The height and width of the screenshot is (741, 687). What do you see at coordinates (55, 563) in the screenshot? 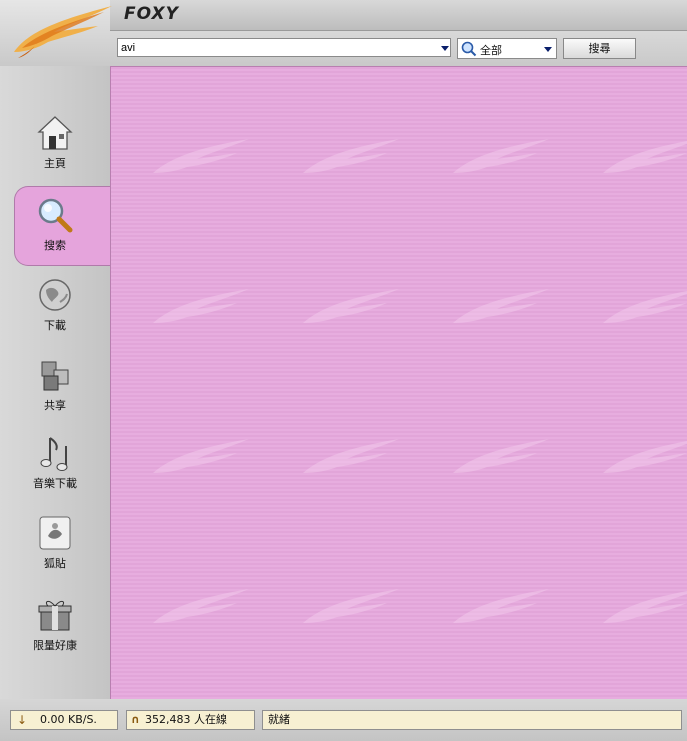
I see `sidebar-item-label: 狐貼` at bounding box center [55, 563].